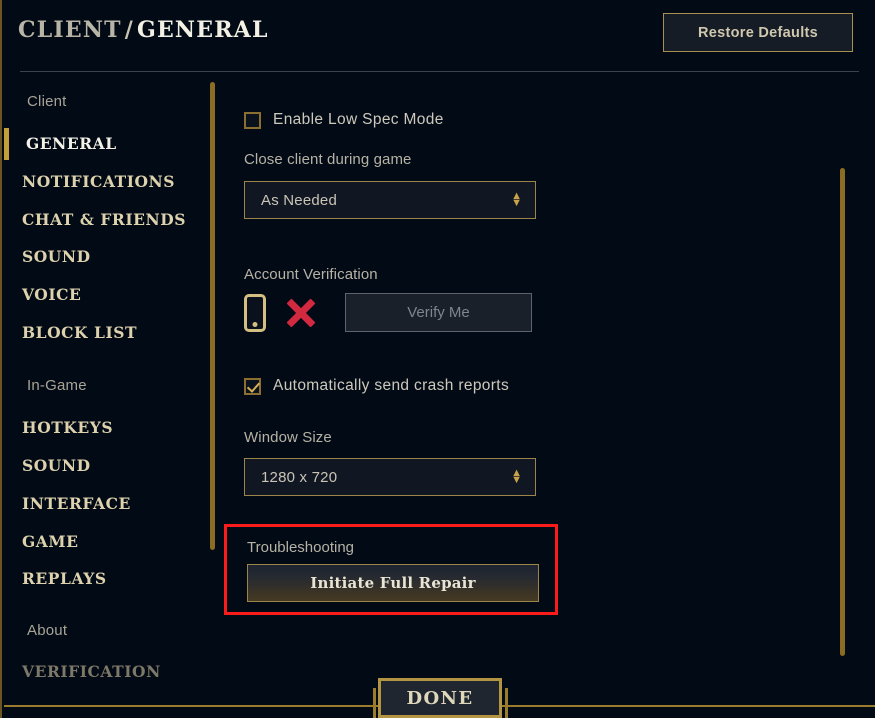 This screenshot has height=718, width=875. I want to click on close-client-label: Close client during game, so click(328, 159).